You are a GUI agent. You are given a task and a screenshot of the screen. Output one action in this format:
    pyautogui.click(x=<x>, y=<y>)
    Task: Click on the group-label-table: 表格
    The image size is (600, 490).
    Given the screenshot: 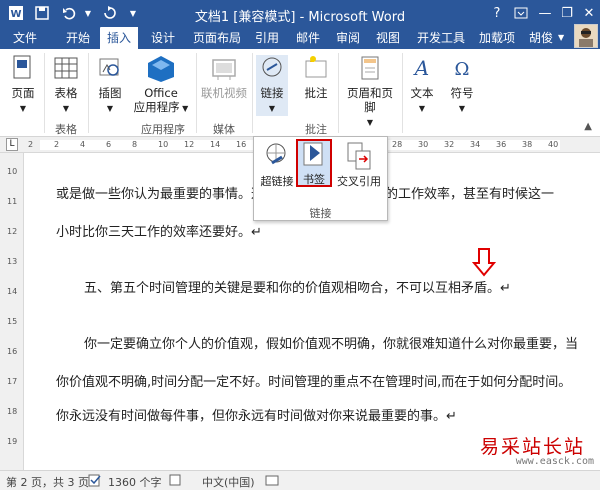 What is the action you would take?
    pyautogui.click(x=66, y=129)
    